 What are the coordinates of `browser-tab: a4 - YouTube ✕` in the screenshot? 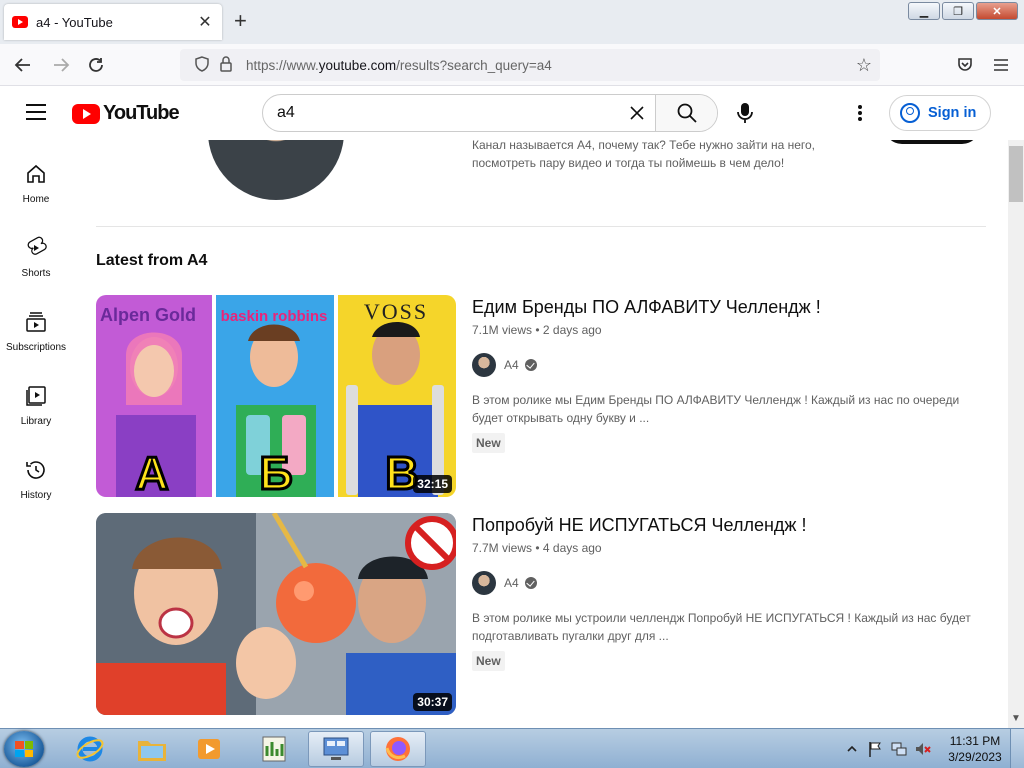 It's located at (113, 22).